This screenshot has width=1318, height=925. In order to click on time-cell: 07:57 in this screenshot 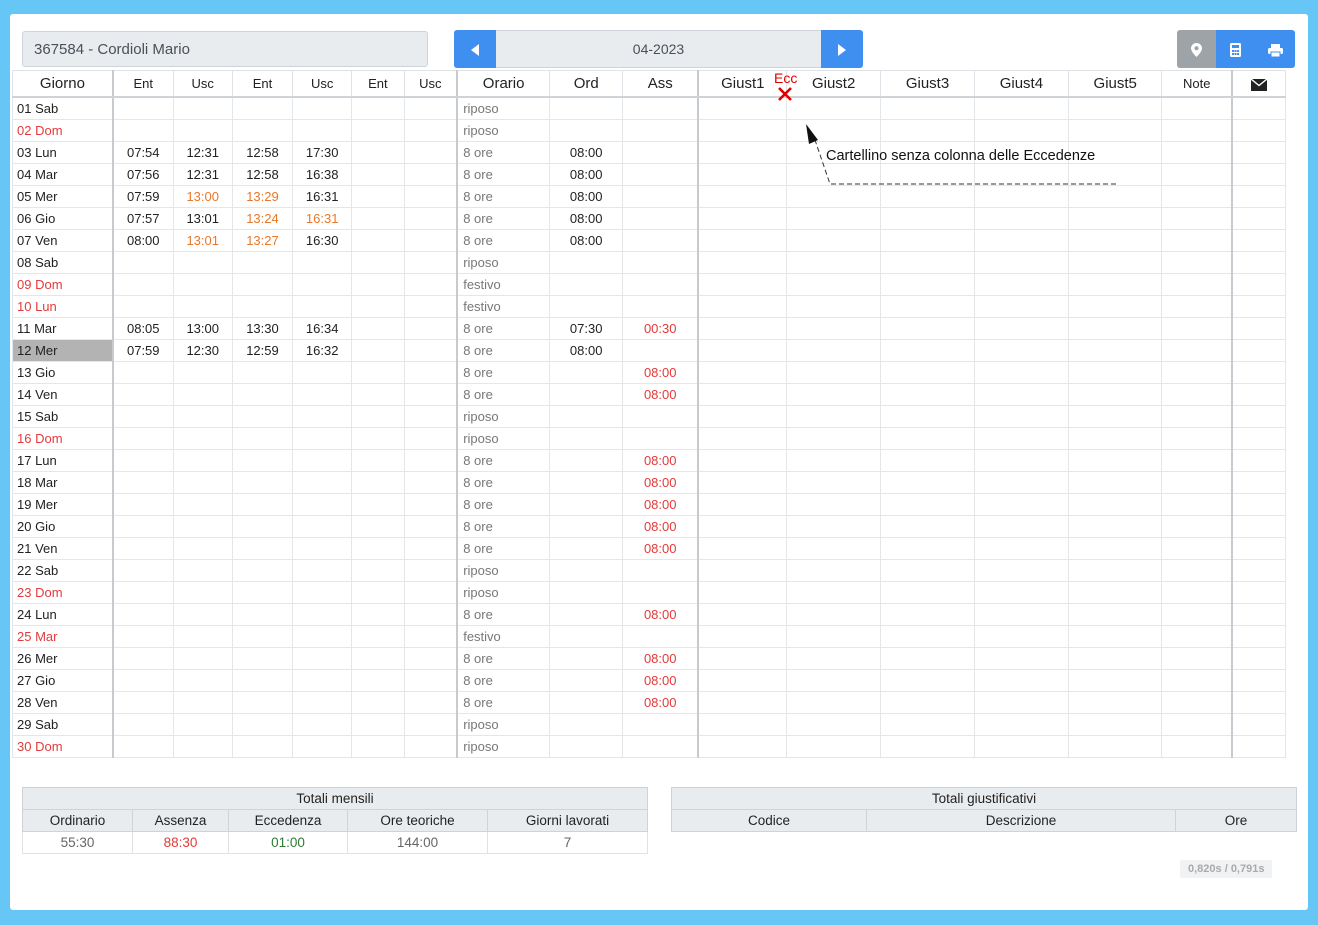, I will do `click(143, 218)`.